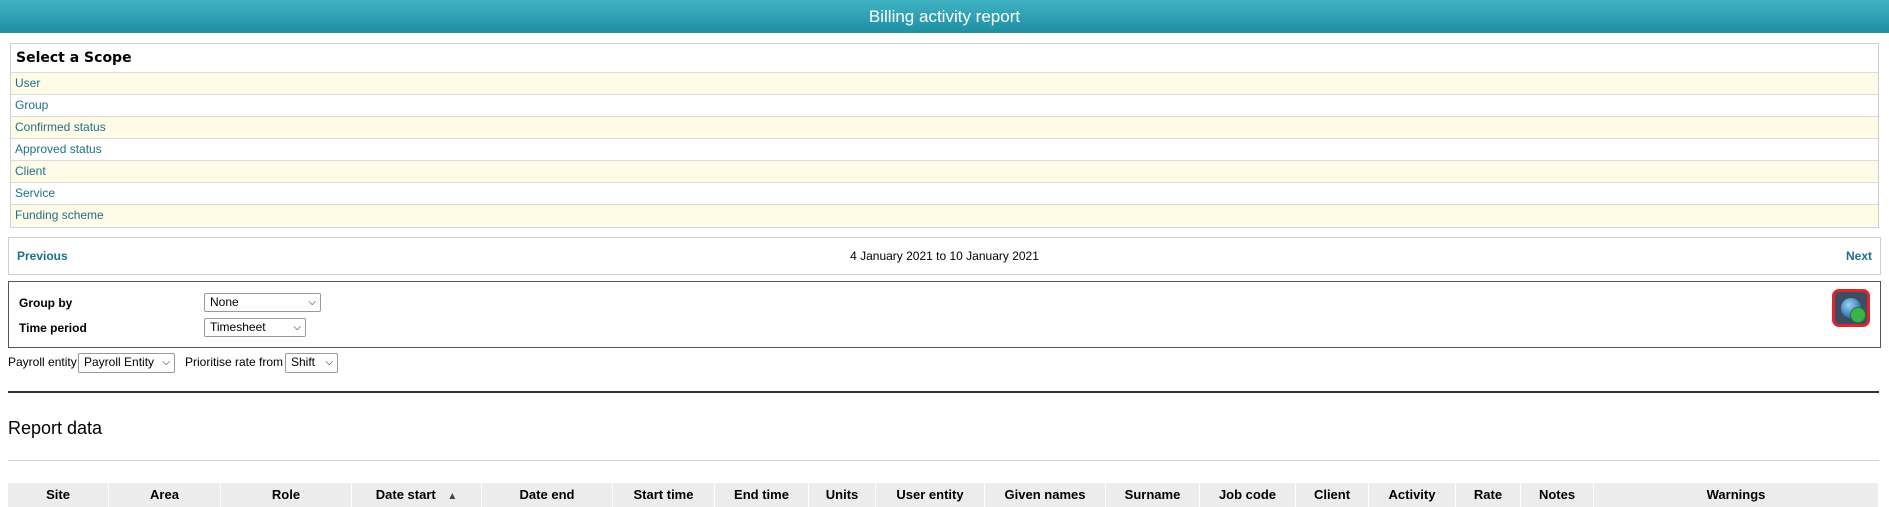 The height and width of the screenshot is (507, 1889). Describe the element at coordinates (664, 495) in the screenshot. I see `col-header-start-time: Start time` at that location.